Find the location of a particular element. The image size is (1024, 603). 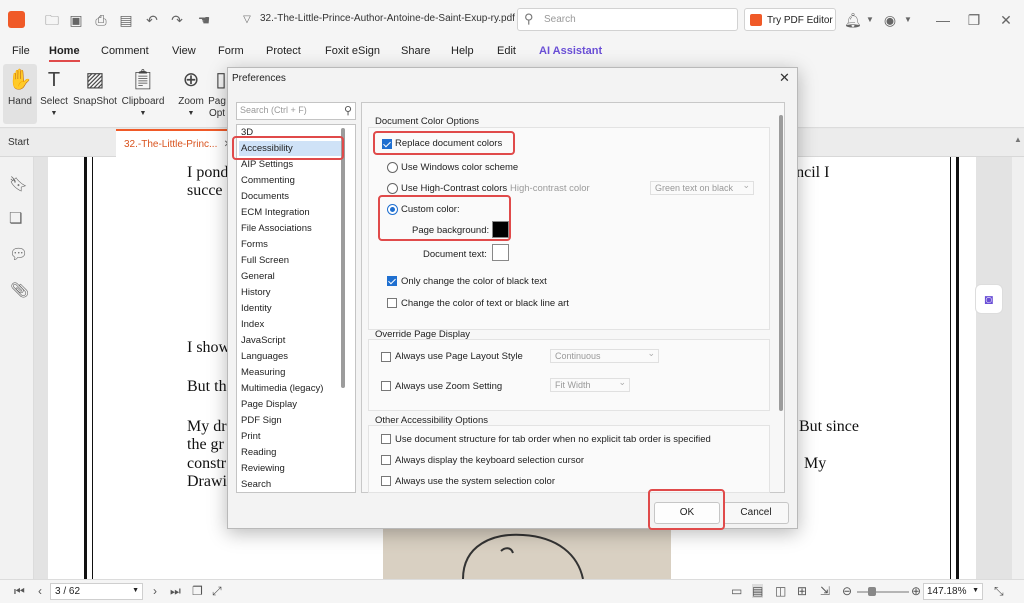

category-item: AIP Settings is located at coordinates (267, 164).